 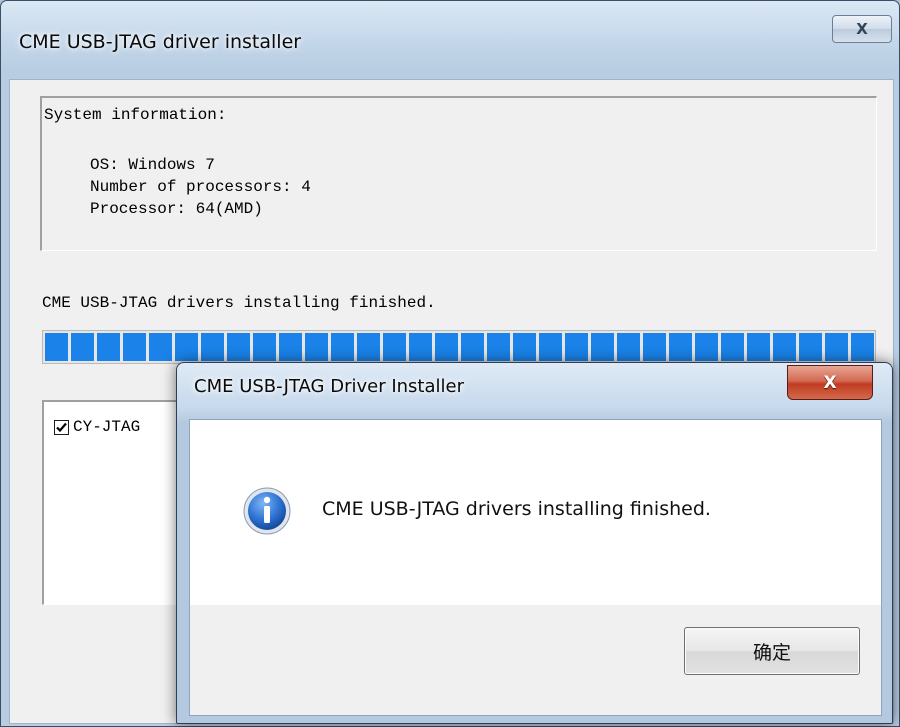 I want to click on device-label: CY-JTAG, so click(x=107, y=427).